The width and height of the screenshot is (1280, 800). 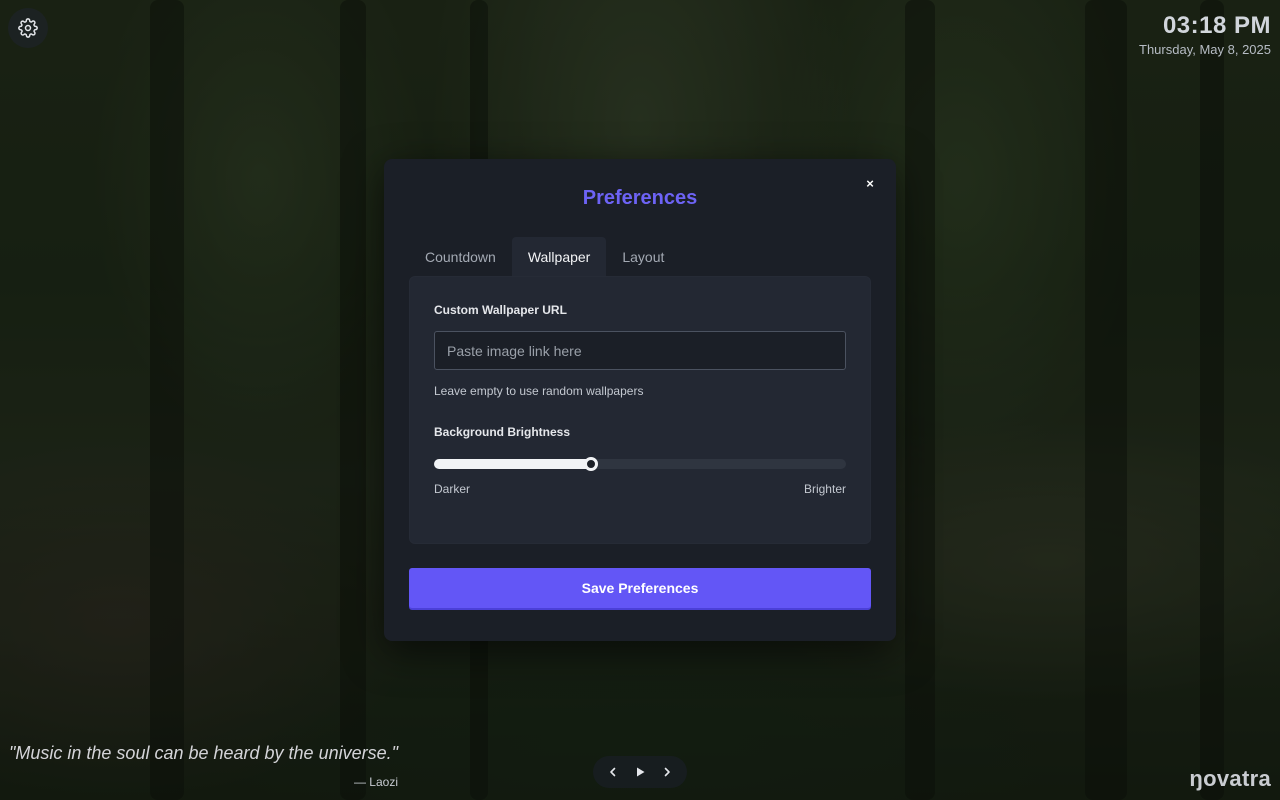 I want to click on clock-widget: 03:18 PM Thursday, May 8, 2025, so click(x=1205, y=34).